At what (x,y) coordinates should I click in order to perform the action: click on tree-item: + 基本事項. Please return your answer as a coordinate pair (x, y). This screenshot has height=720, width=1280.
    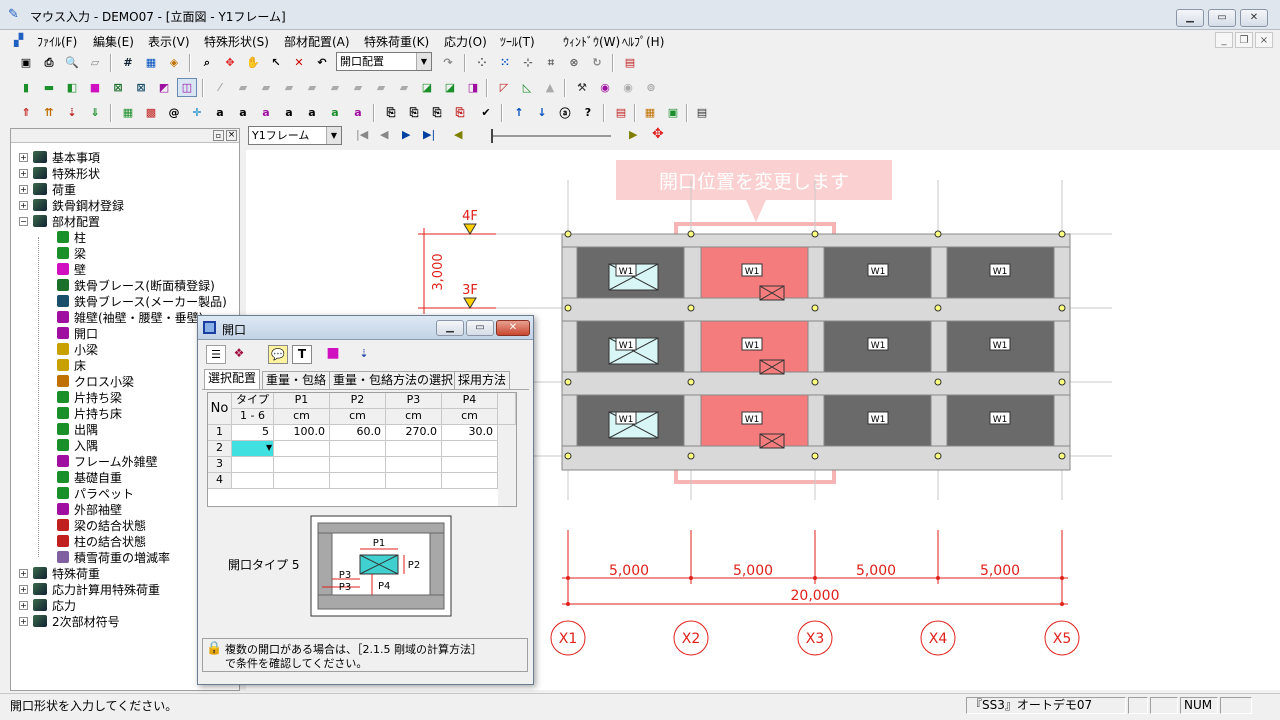
    Looking at the image, I should click on (59, 157).